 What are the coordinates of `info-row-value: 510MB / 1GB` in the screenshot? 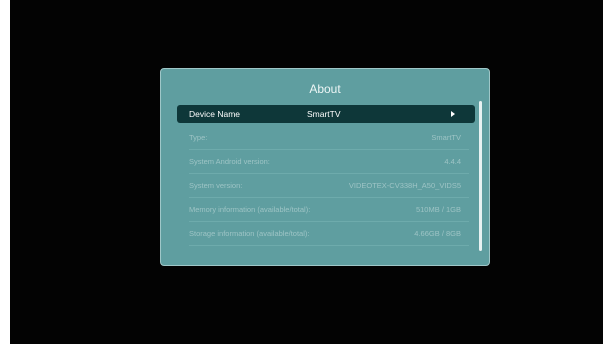 It's located at (438, 209).